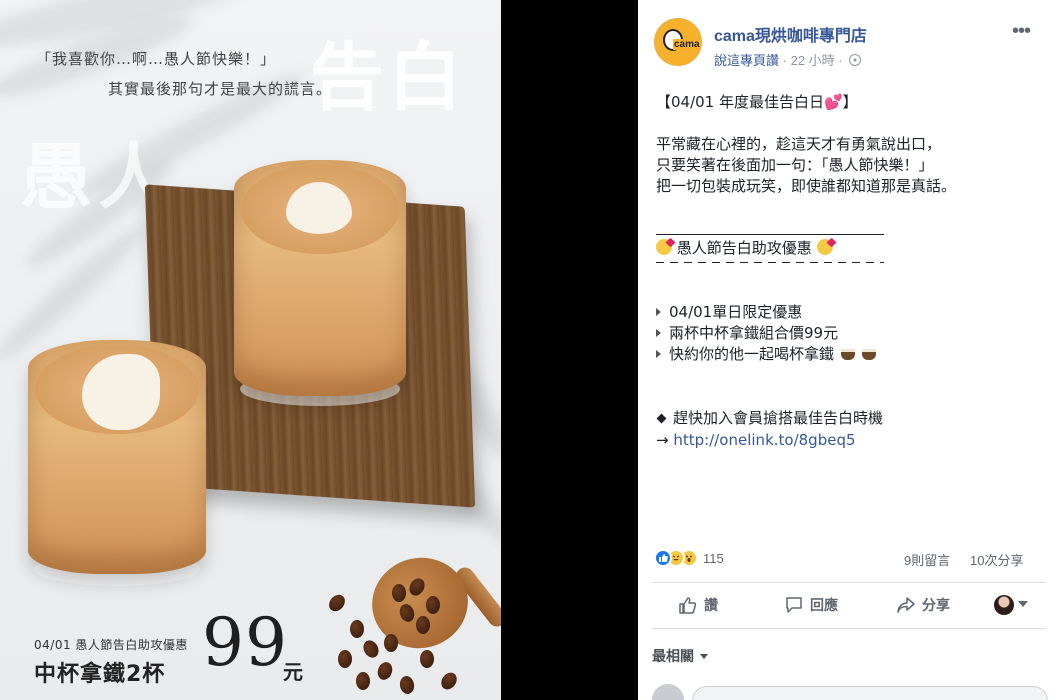 This screenshot has height=700, width=1060. What do you see at coordinates (245, 642) in the screenshot?
I see `promo-price: 99` at bounding box center [245, 642].